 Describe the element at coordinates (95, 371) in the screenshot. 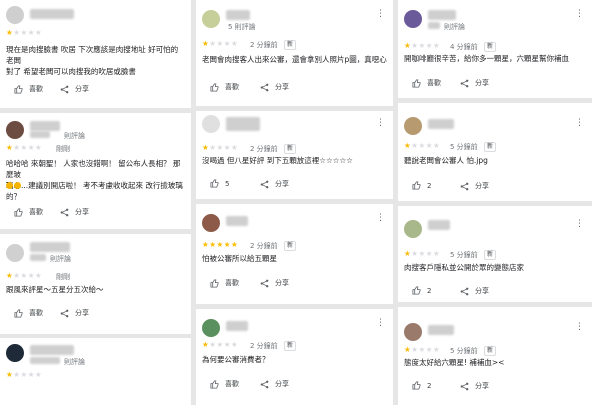

I see `review-card: 則評論 ★★★★★` at that location.